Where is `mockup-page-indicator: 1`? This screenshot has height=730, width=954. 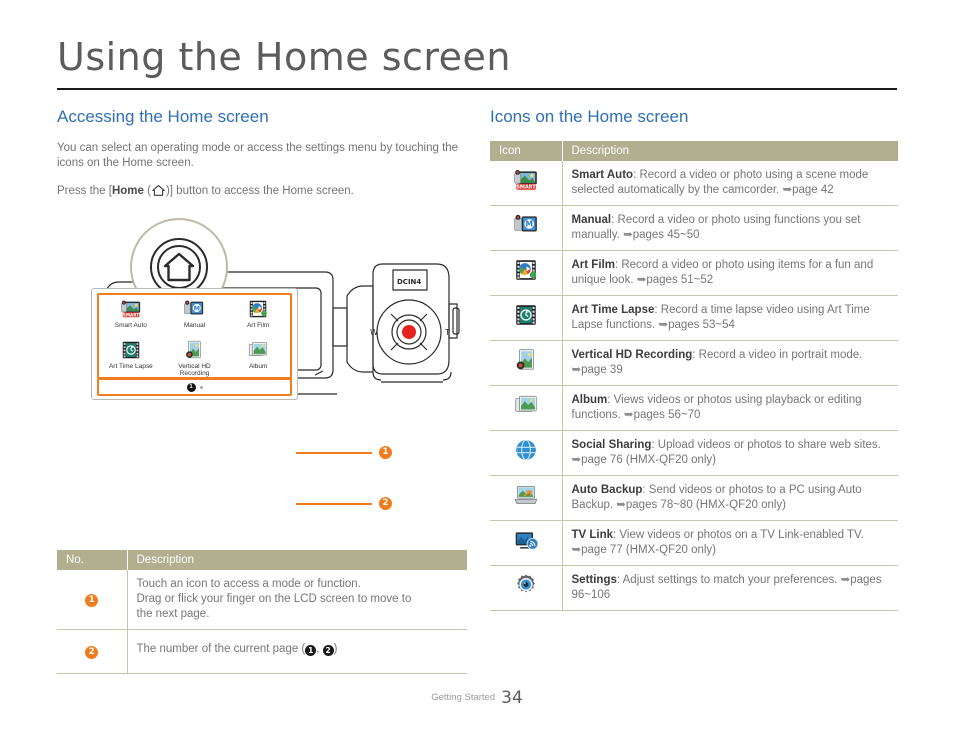
mockup-page-indicator: 1 is located at coordinates (194, 387).